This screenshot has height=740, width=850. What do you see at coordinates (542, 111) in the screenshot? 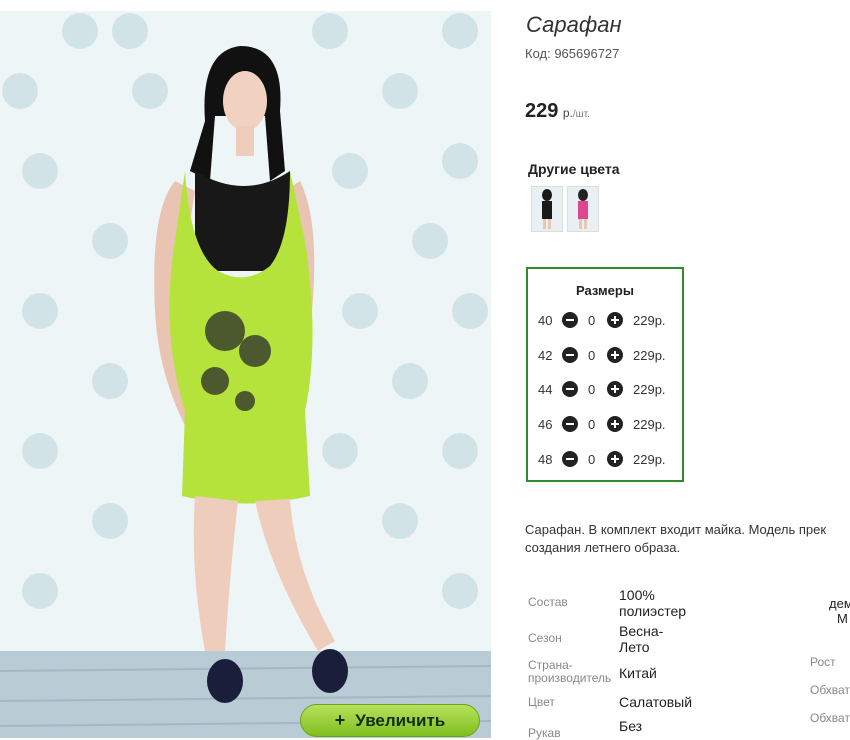
I see `price-amount: 229` at bounding box center [542, 111].